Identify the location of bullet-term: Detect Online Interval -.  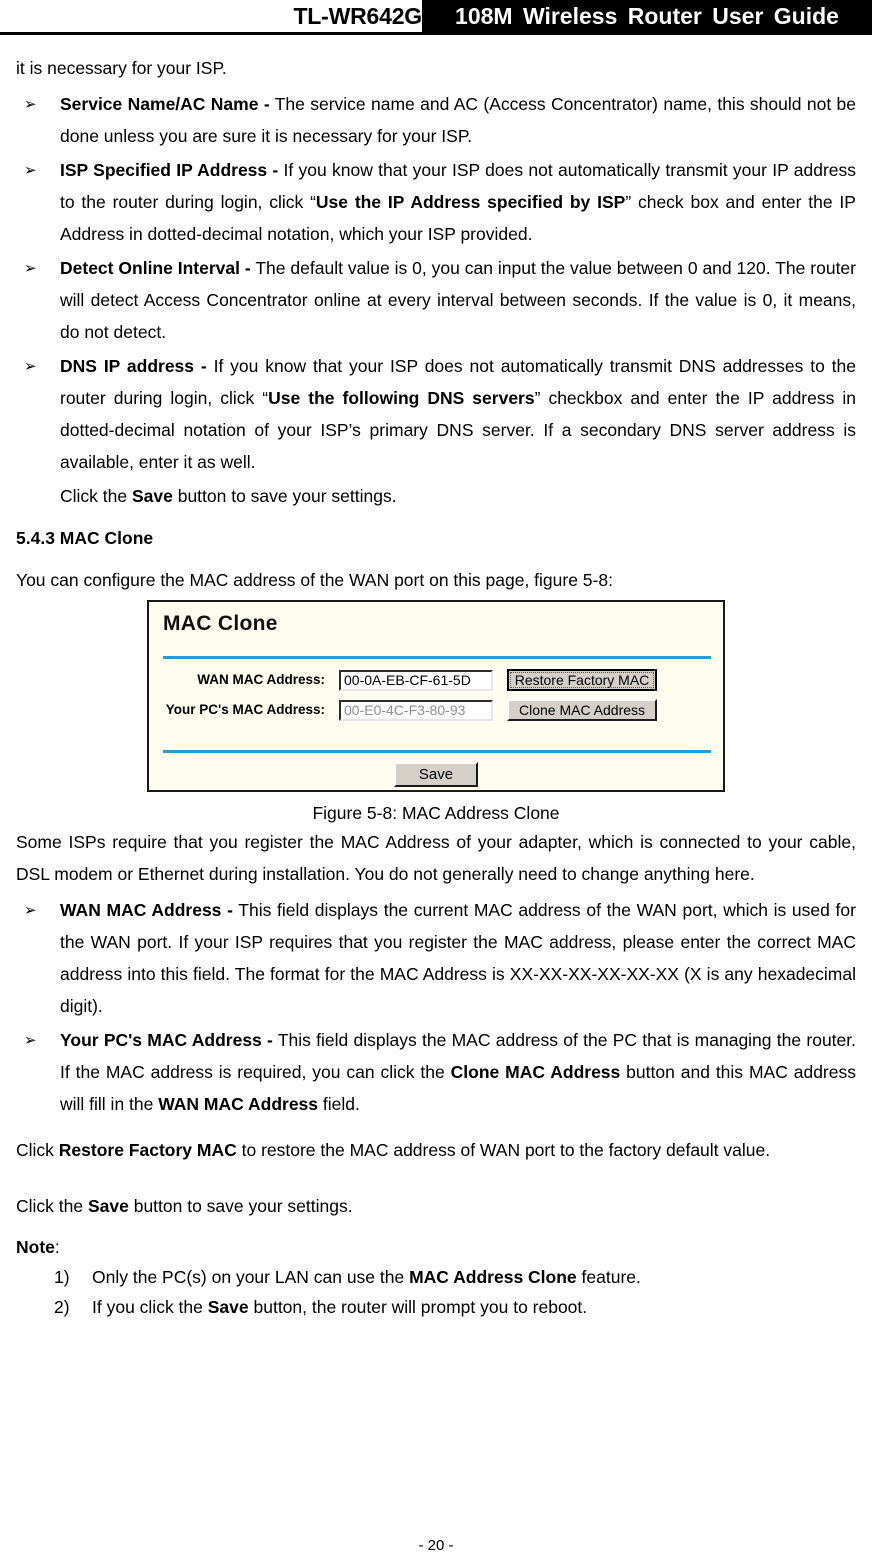
(155, 268).